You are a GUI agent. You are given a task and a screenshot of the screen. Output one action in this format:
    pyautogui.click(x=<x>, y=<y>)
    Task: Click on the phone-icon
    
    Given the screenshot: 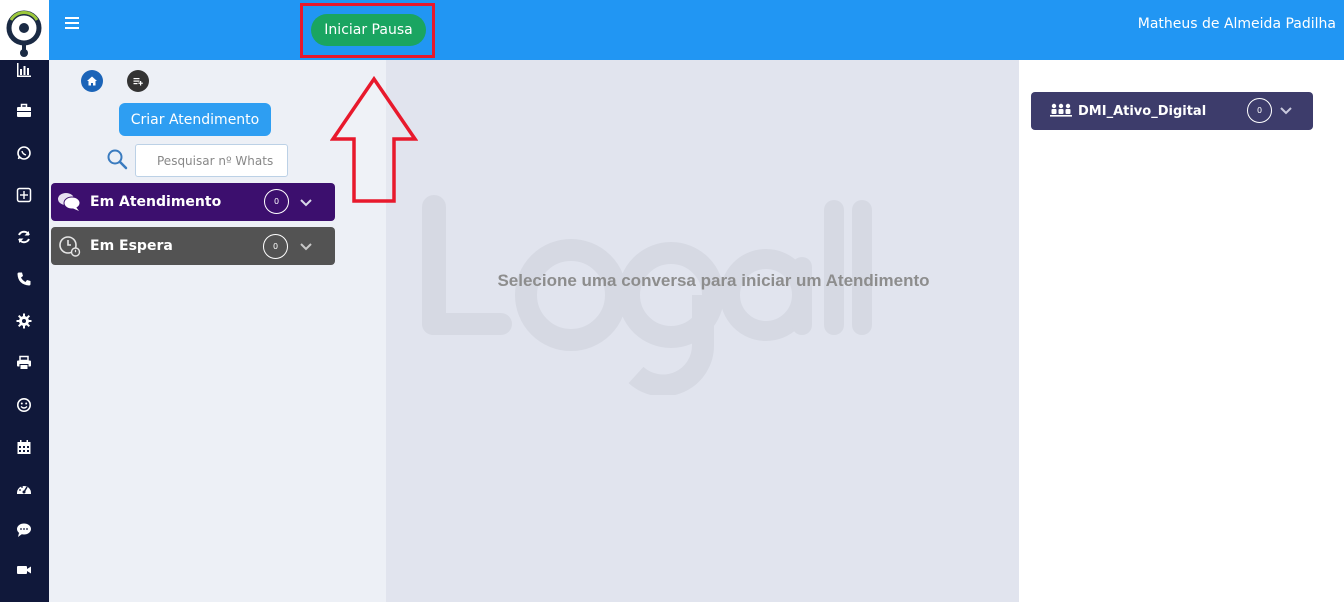 What is the action you would take?
    pyautogui.click(x=24, y=279)
    